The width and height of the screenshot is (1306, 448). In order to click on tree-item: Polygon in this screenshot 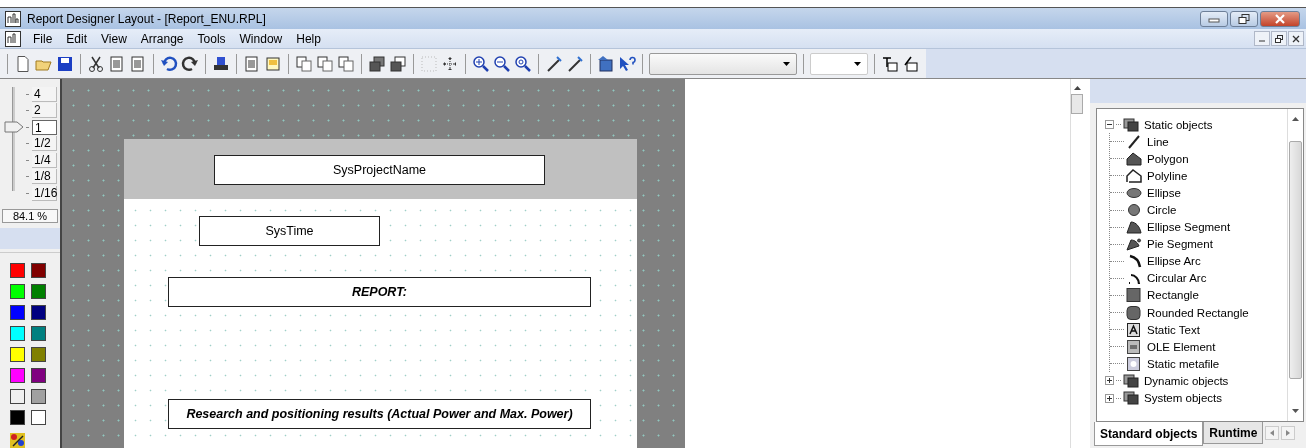, I will do `click(1168, 158)`.